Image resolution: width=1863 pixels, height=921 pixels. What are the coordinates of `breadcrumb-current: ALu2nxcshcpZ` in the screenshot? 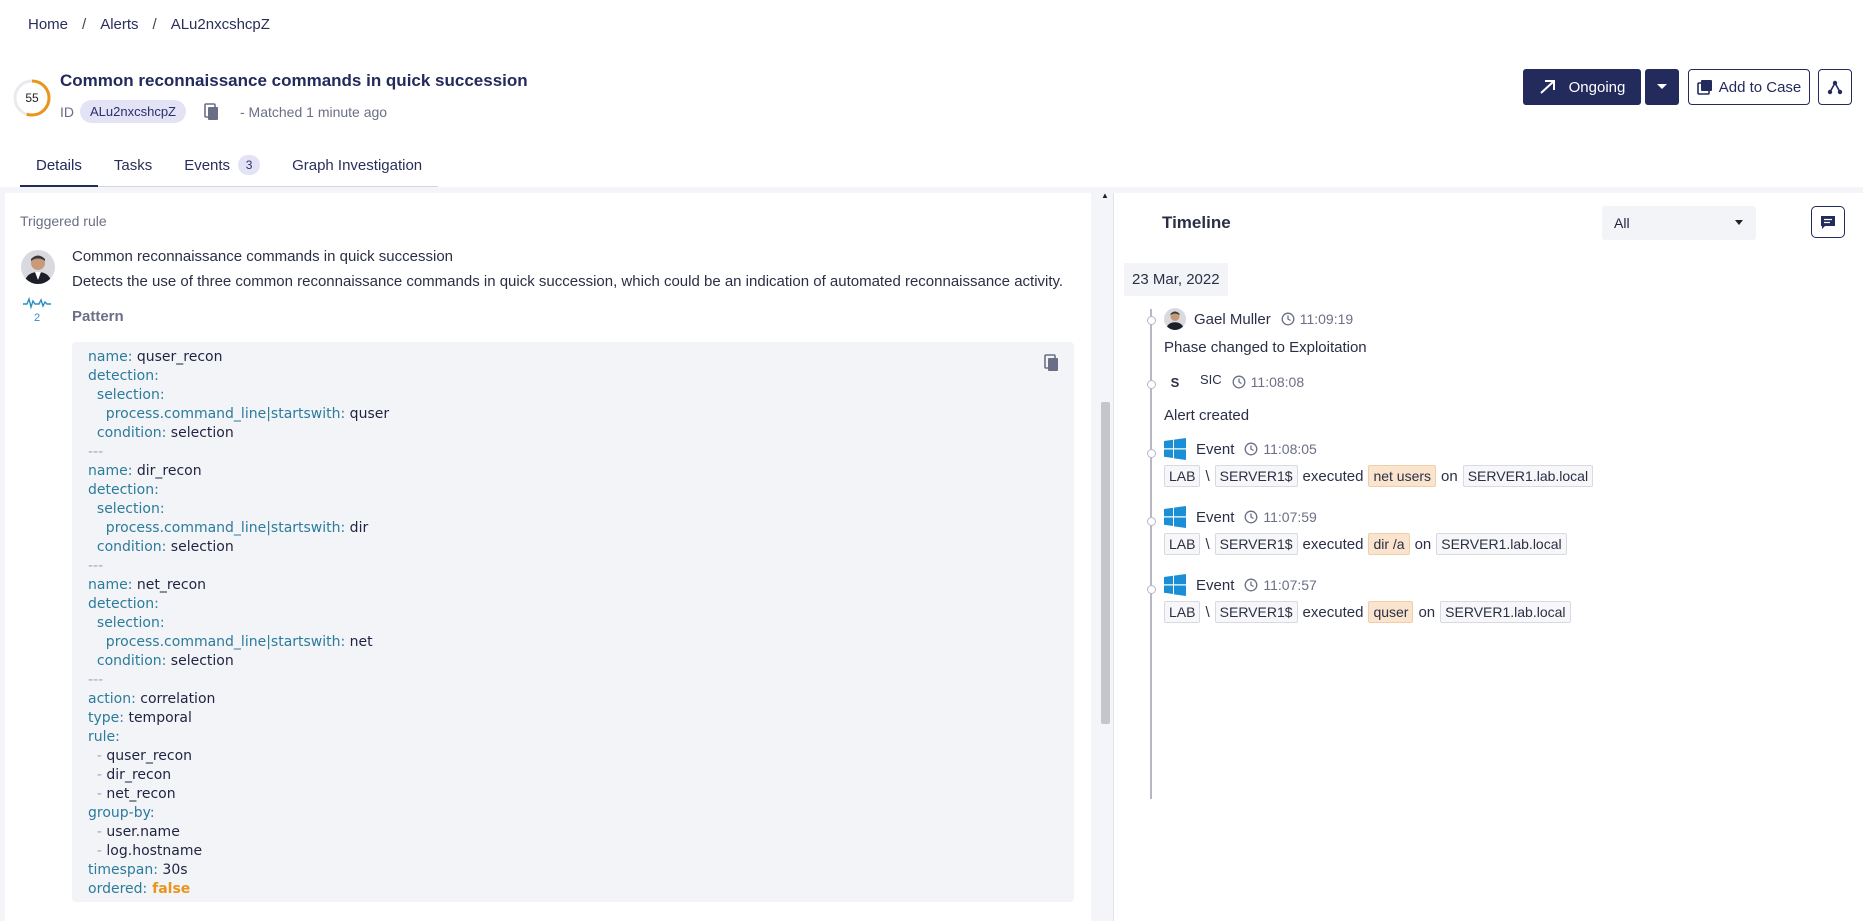 It's located at (220, 24).